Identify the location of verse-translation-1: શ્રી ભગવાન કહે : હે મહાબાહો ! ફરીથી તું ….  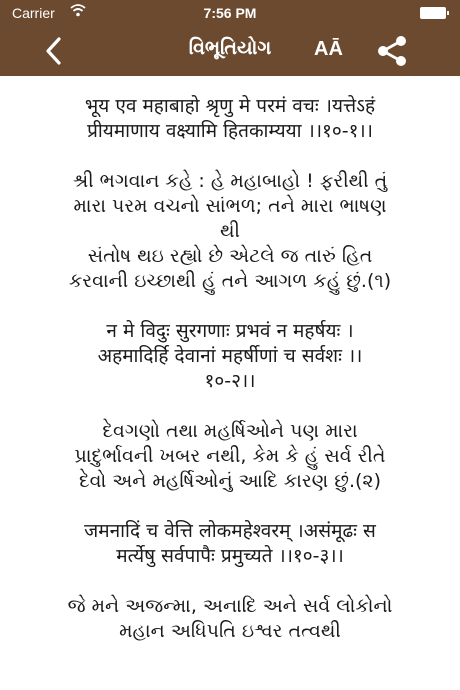
(230, 231).